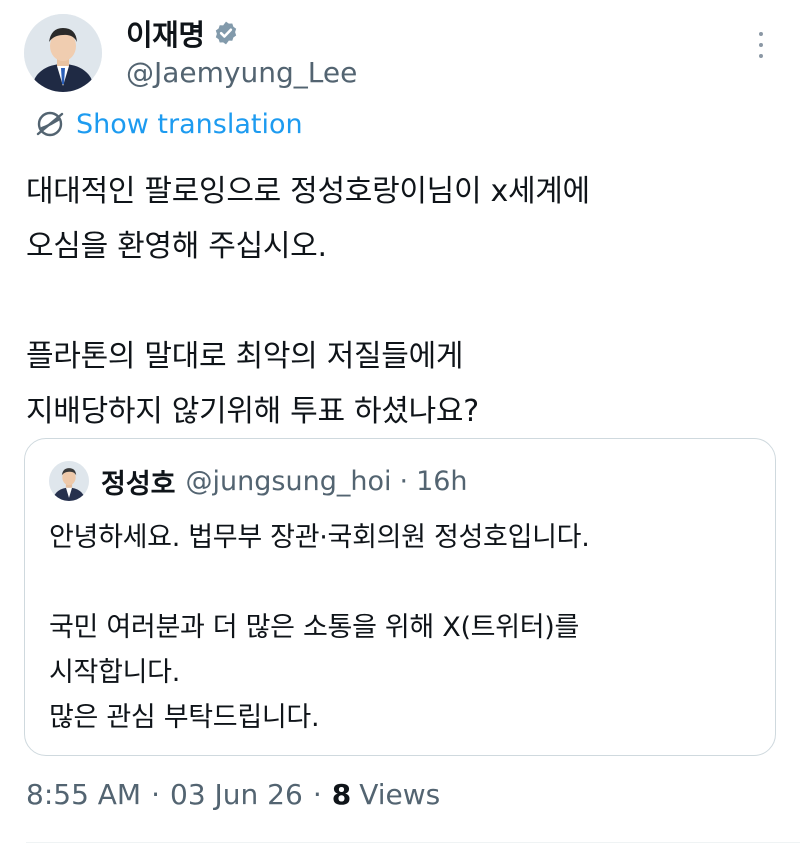 This screenshot has height=848, width=800. What do you see at coordinates (400, 794) in the screenshot?
I see `views-label: Views` at bounding box center [400, 794].